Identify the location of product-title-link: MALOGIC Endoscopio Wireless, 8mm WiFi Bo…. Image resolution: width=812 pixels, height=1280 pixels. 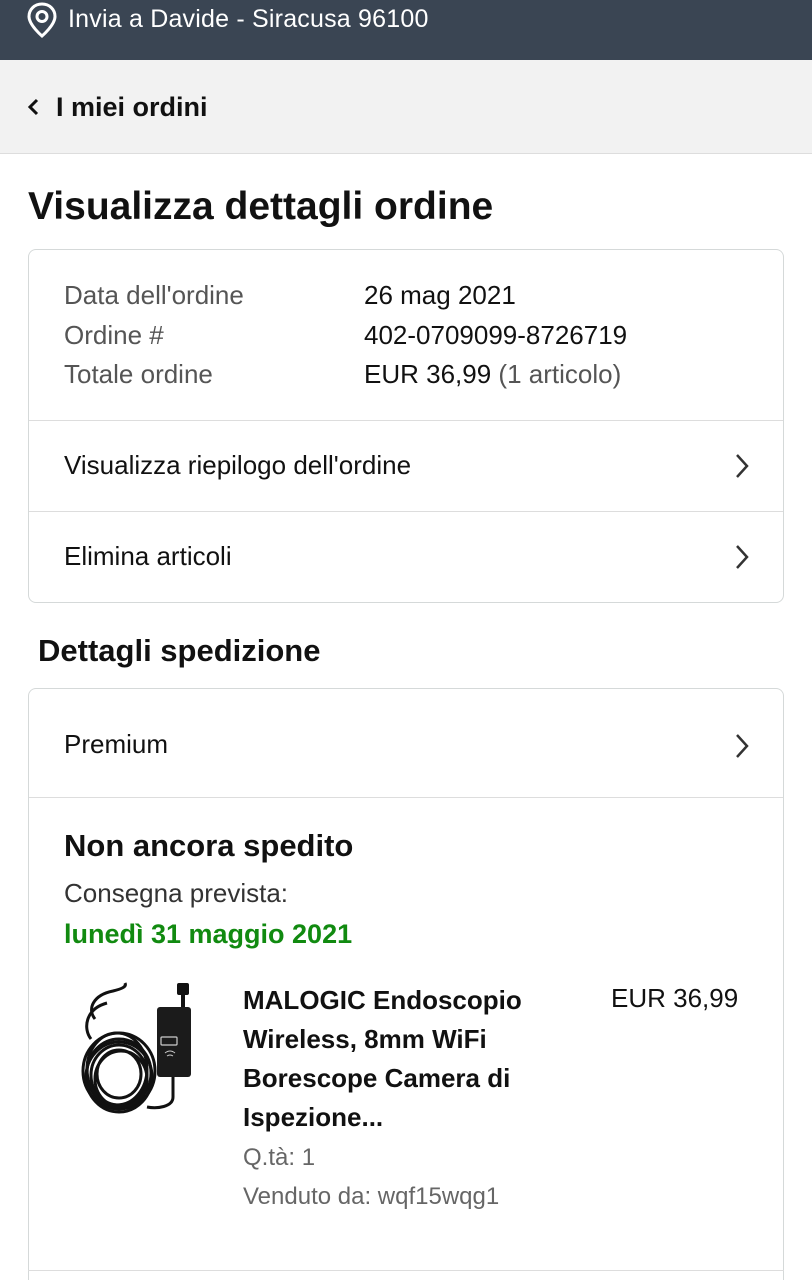
(403, 1059).